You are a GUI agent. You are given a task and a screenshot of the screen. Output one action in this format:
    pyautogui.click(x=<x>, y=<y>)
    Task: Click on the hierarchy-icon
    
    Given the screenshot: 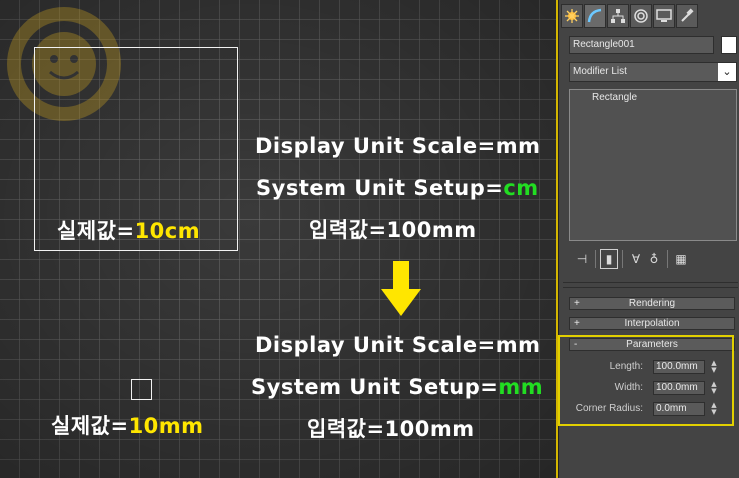 What is the action you would take?
    pyautogui.click(x=618, y=16)
    